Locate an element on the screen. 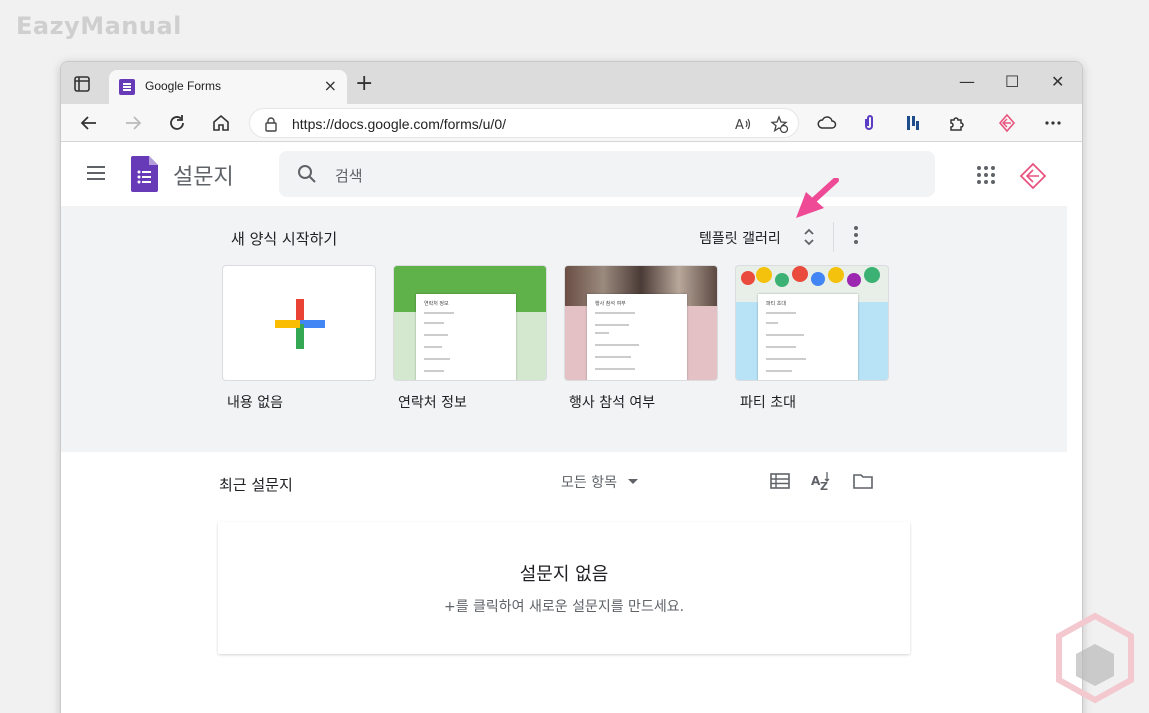  template-blank is located at coordinates (299, 323).